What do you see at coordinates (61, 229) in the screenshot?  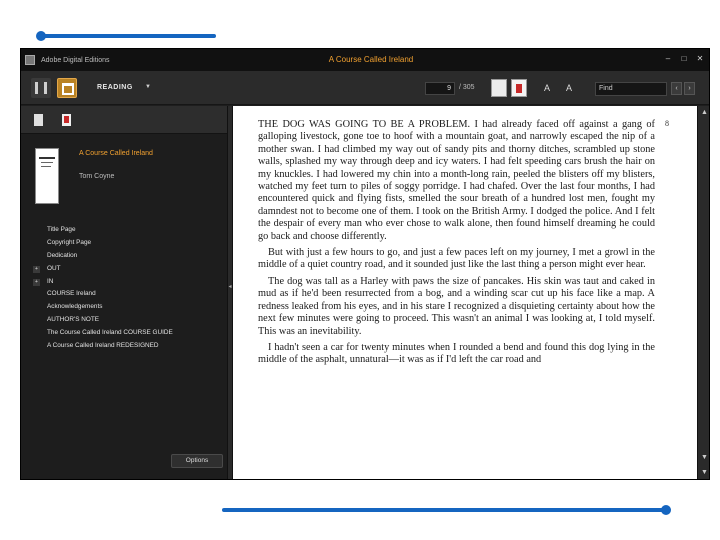 I see `toc-item-label: Title Page` at bounding box center [61, 229].